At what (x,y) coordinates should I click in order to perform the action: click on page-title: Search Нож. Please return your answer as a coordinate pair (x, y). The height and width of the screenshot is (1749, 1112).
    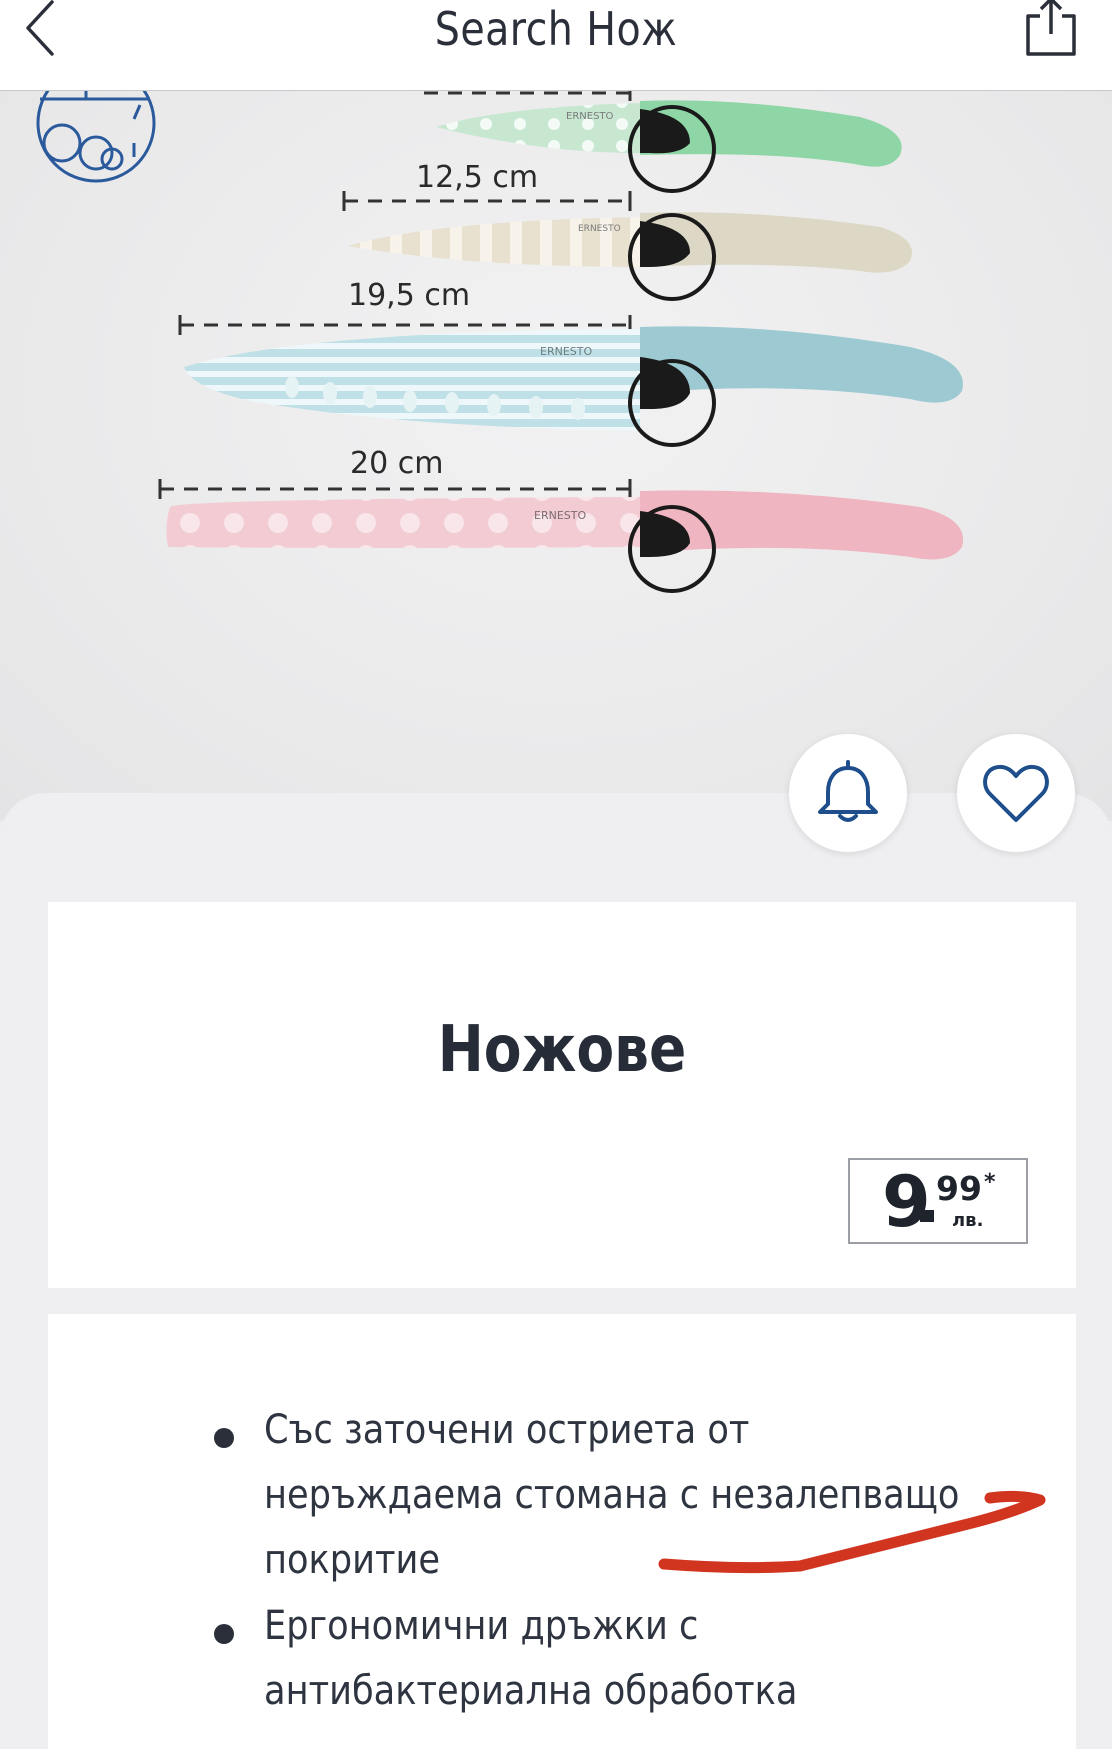
    Looking at the image, I should click on (556, 29).